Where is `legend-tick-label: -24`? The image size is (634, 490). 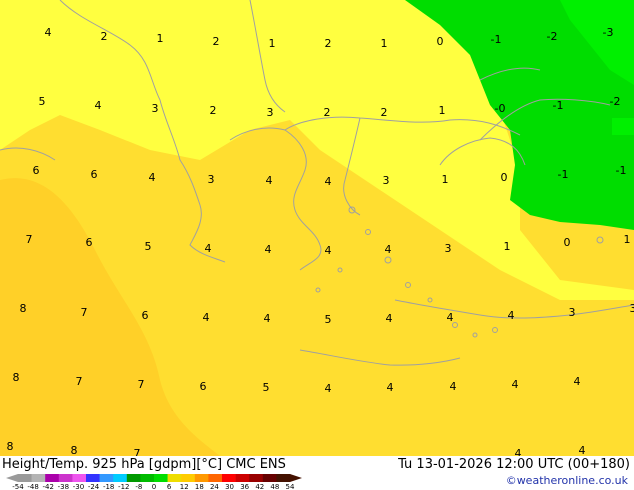 legend-tick-label: -24 is located at coordinates (94, 486).